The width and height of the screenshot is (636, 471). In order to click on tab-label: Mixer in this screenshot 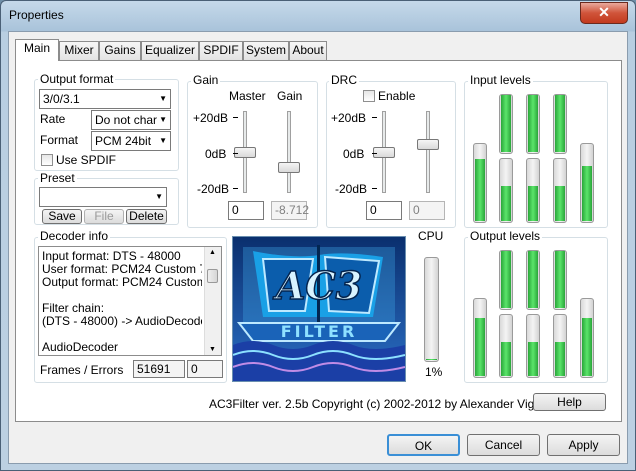, I will do `click(79, 50)`.